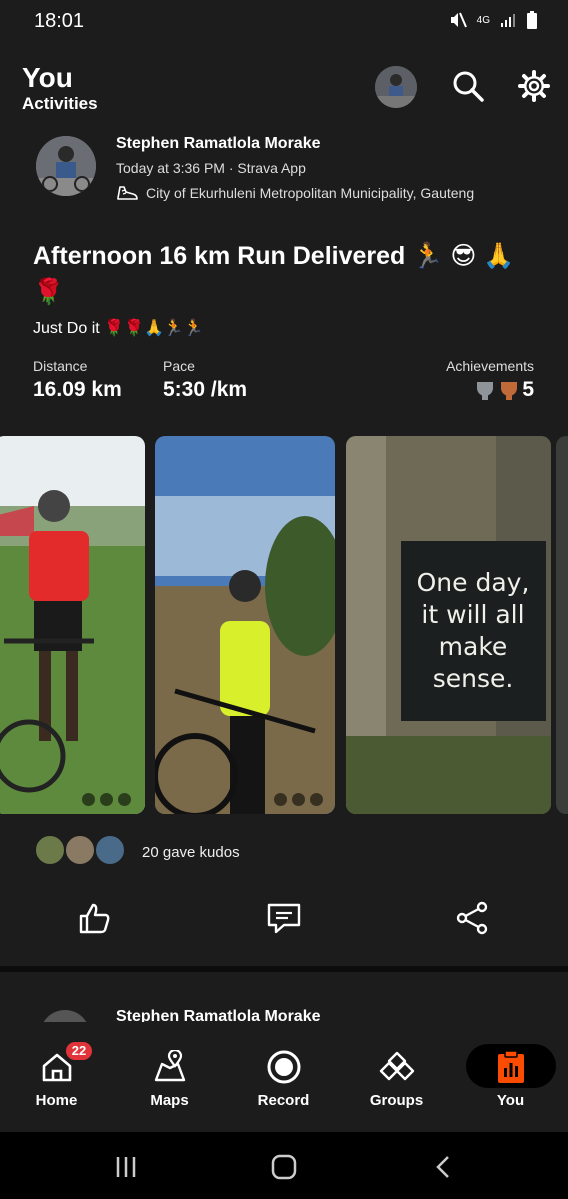 The height and width of the screenshot is (1199, 568). What do you see at coordinates (458, 20) in the screenshot?
I see `mute-icon` at bounding box center [458, 20].